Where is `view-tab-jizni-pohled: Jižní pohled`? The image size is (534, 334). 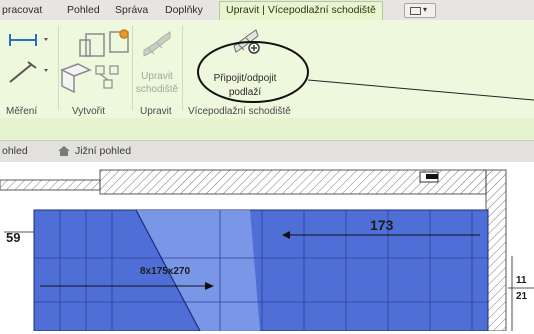 view-tab-jizni-pohled: Jižní pohled is located at coordinates (103, 151).